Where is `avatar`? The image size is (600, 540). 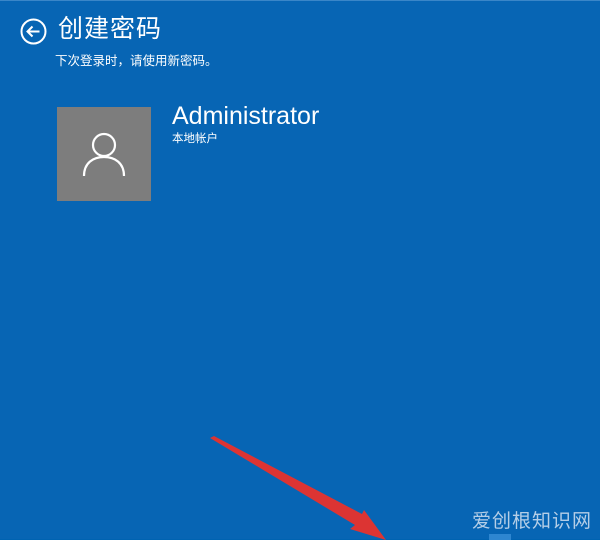 avatar is located at coordinates (104, 154).